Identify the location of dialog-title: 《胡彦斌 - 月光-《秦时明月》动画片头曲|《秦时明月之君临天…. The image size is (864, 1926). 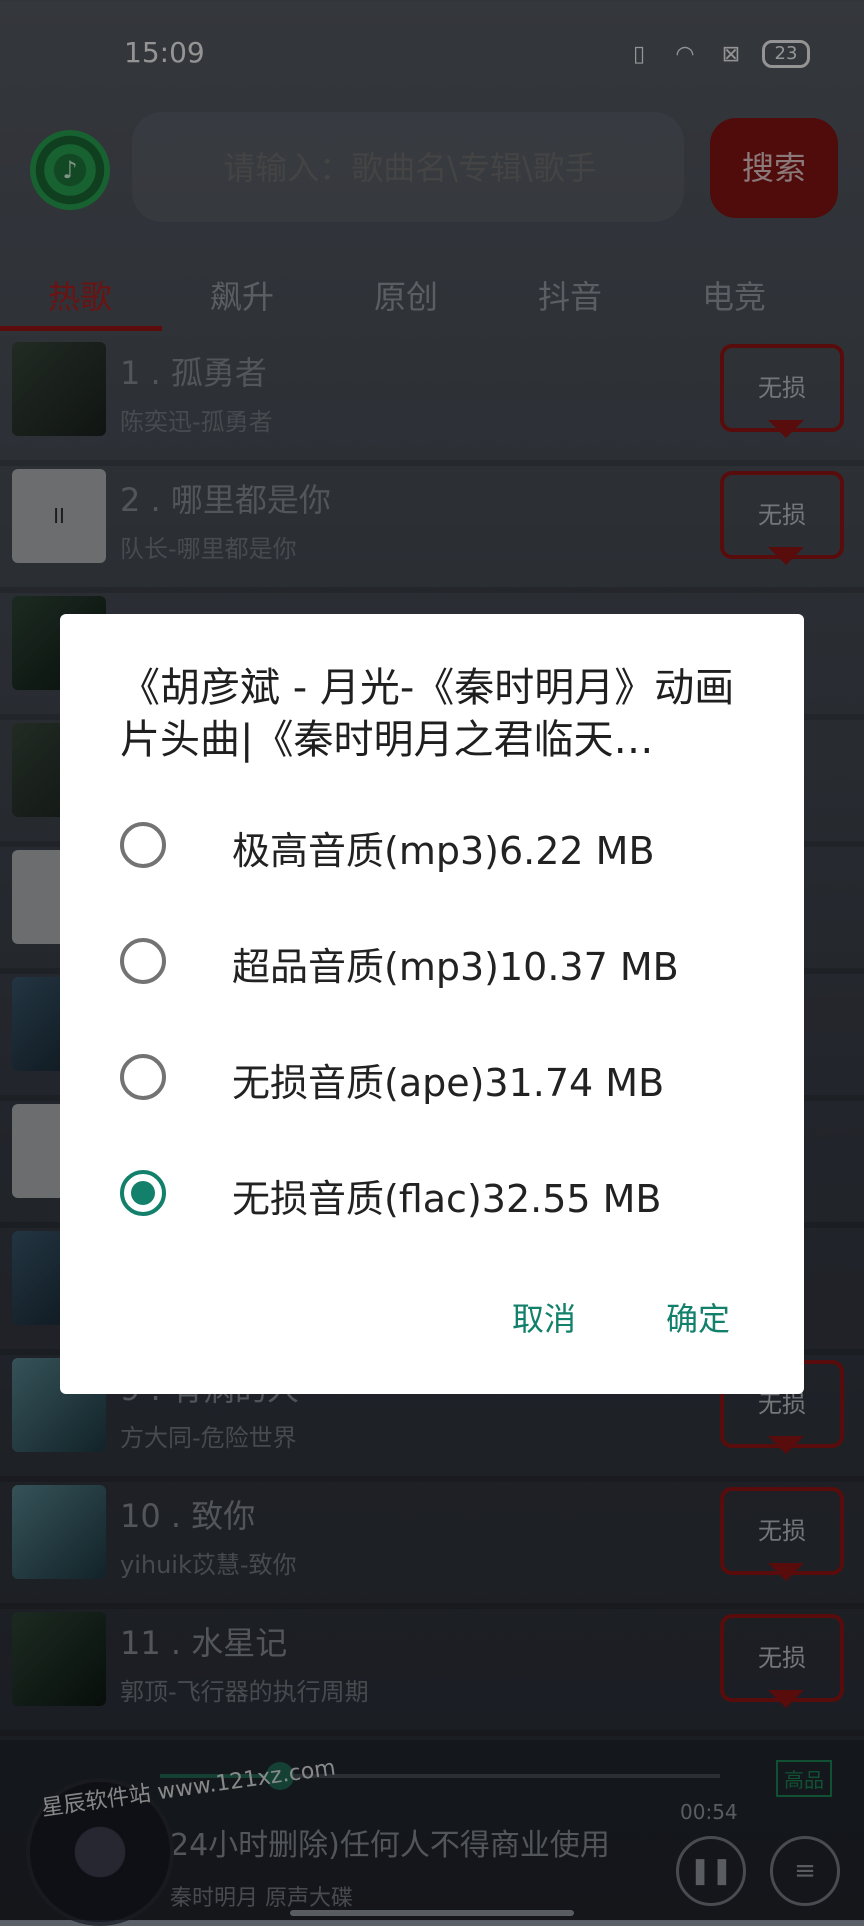
(427, 714).